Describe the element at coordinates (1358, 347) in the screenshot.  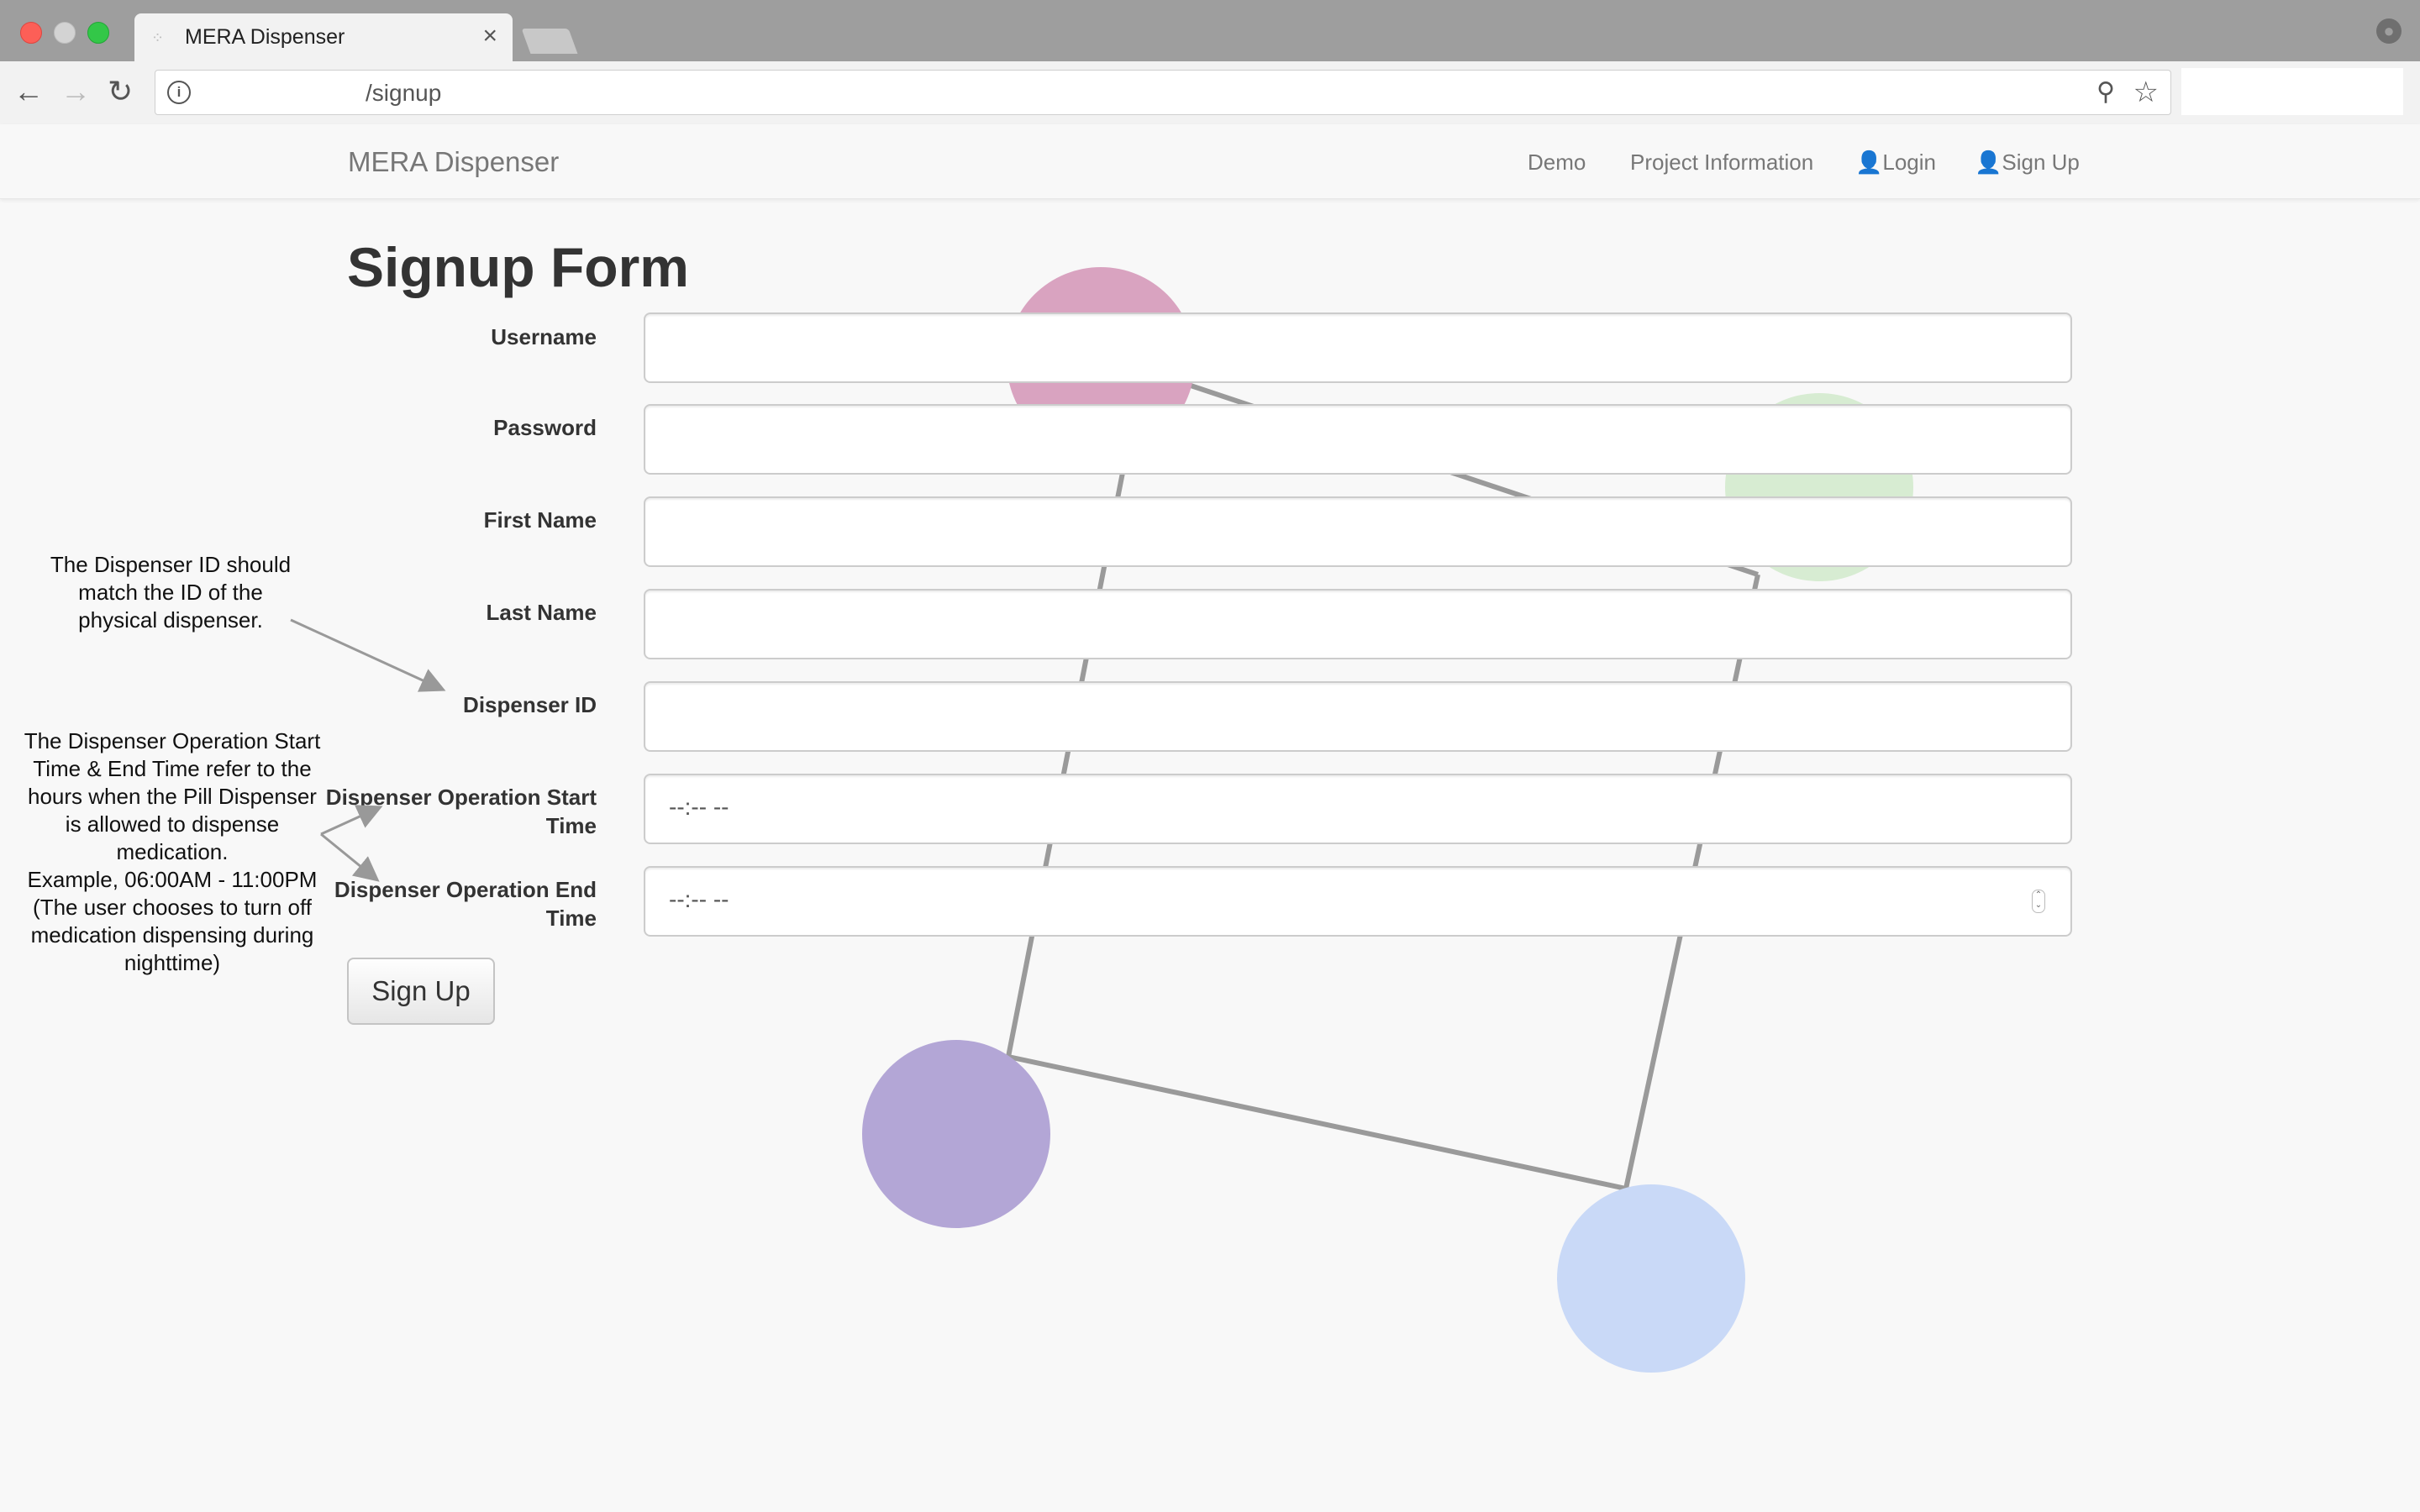
I see `username-input` at that location.